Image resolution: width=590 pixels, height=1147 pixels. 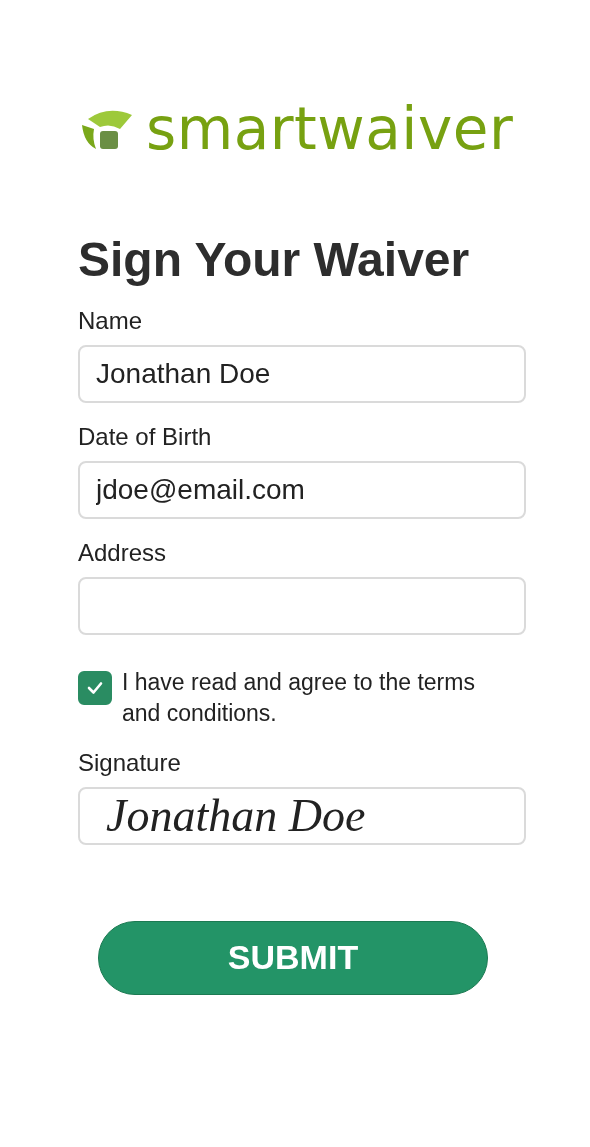 I want to click on field-label: Signature, so click(x=130, y=762).